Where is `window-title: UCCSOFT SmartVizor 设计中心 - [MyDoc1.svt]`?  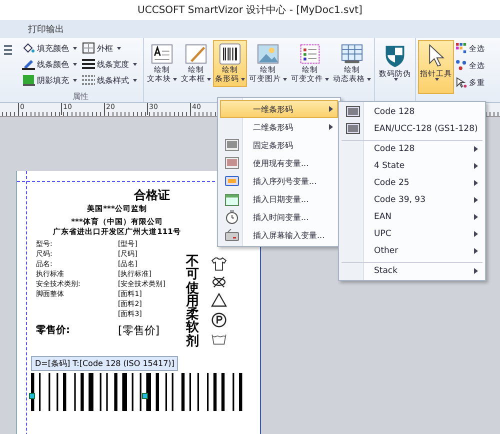
window-title: UCCSOFT SmartVizor 设计中心 - [MyDoc1.svt] is located at coordinates (250, 10).